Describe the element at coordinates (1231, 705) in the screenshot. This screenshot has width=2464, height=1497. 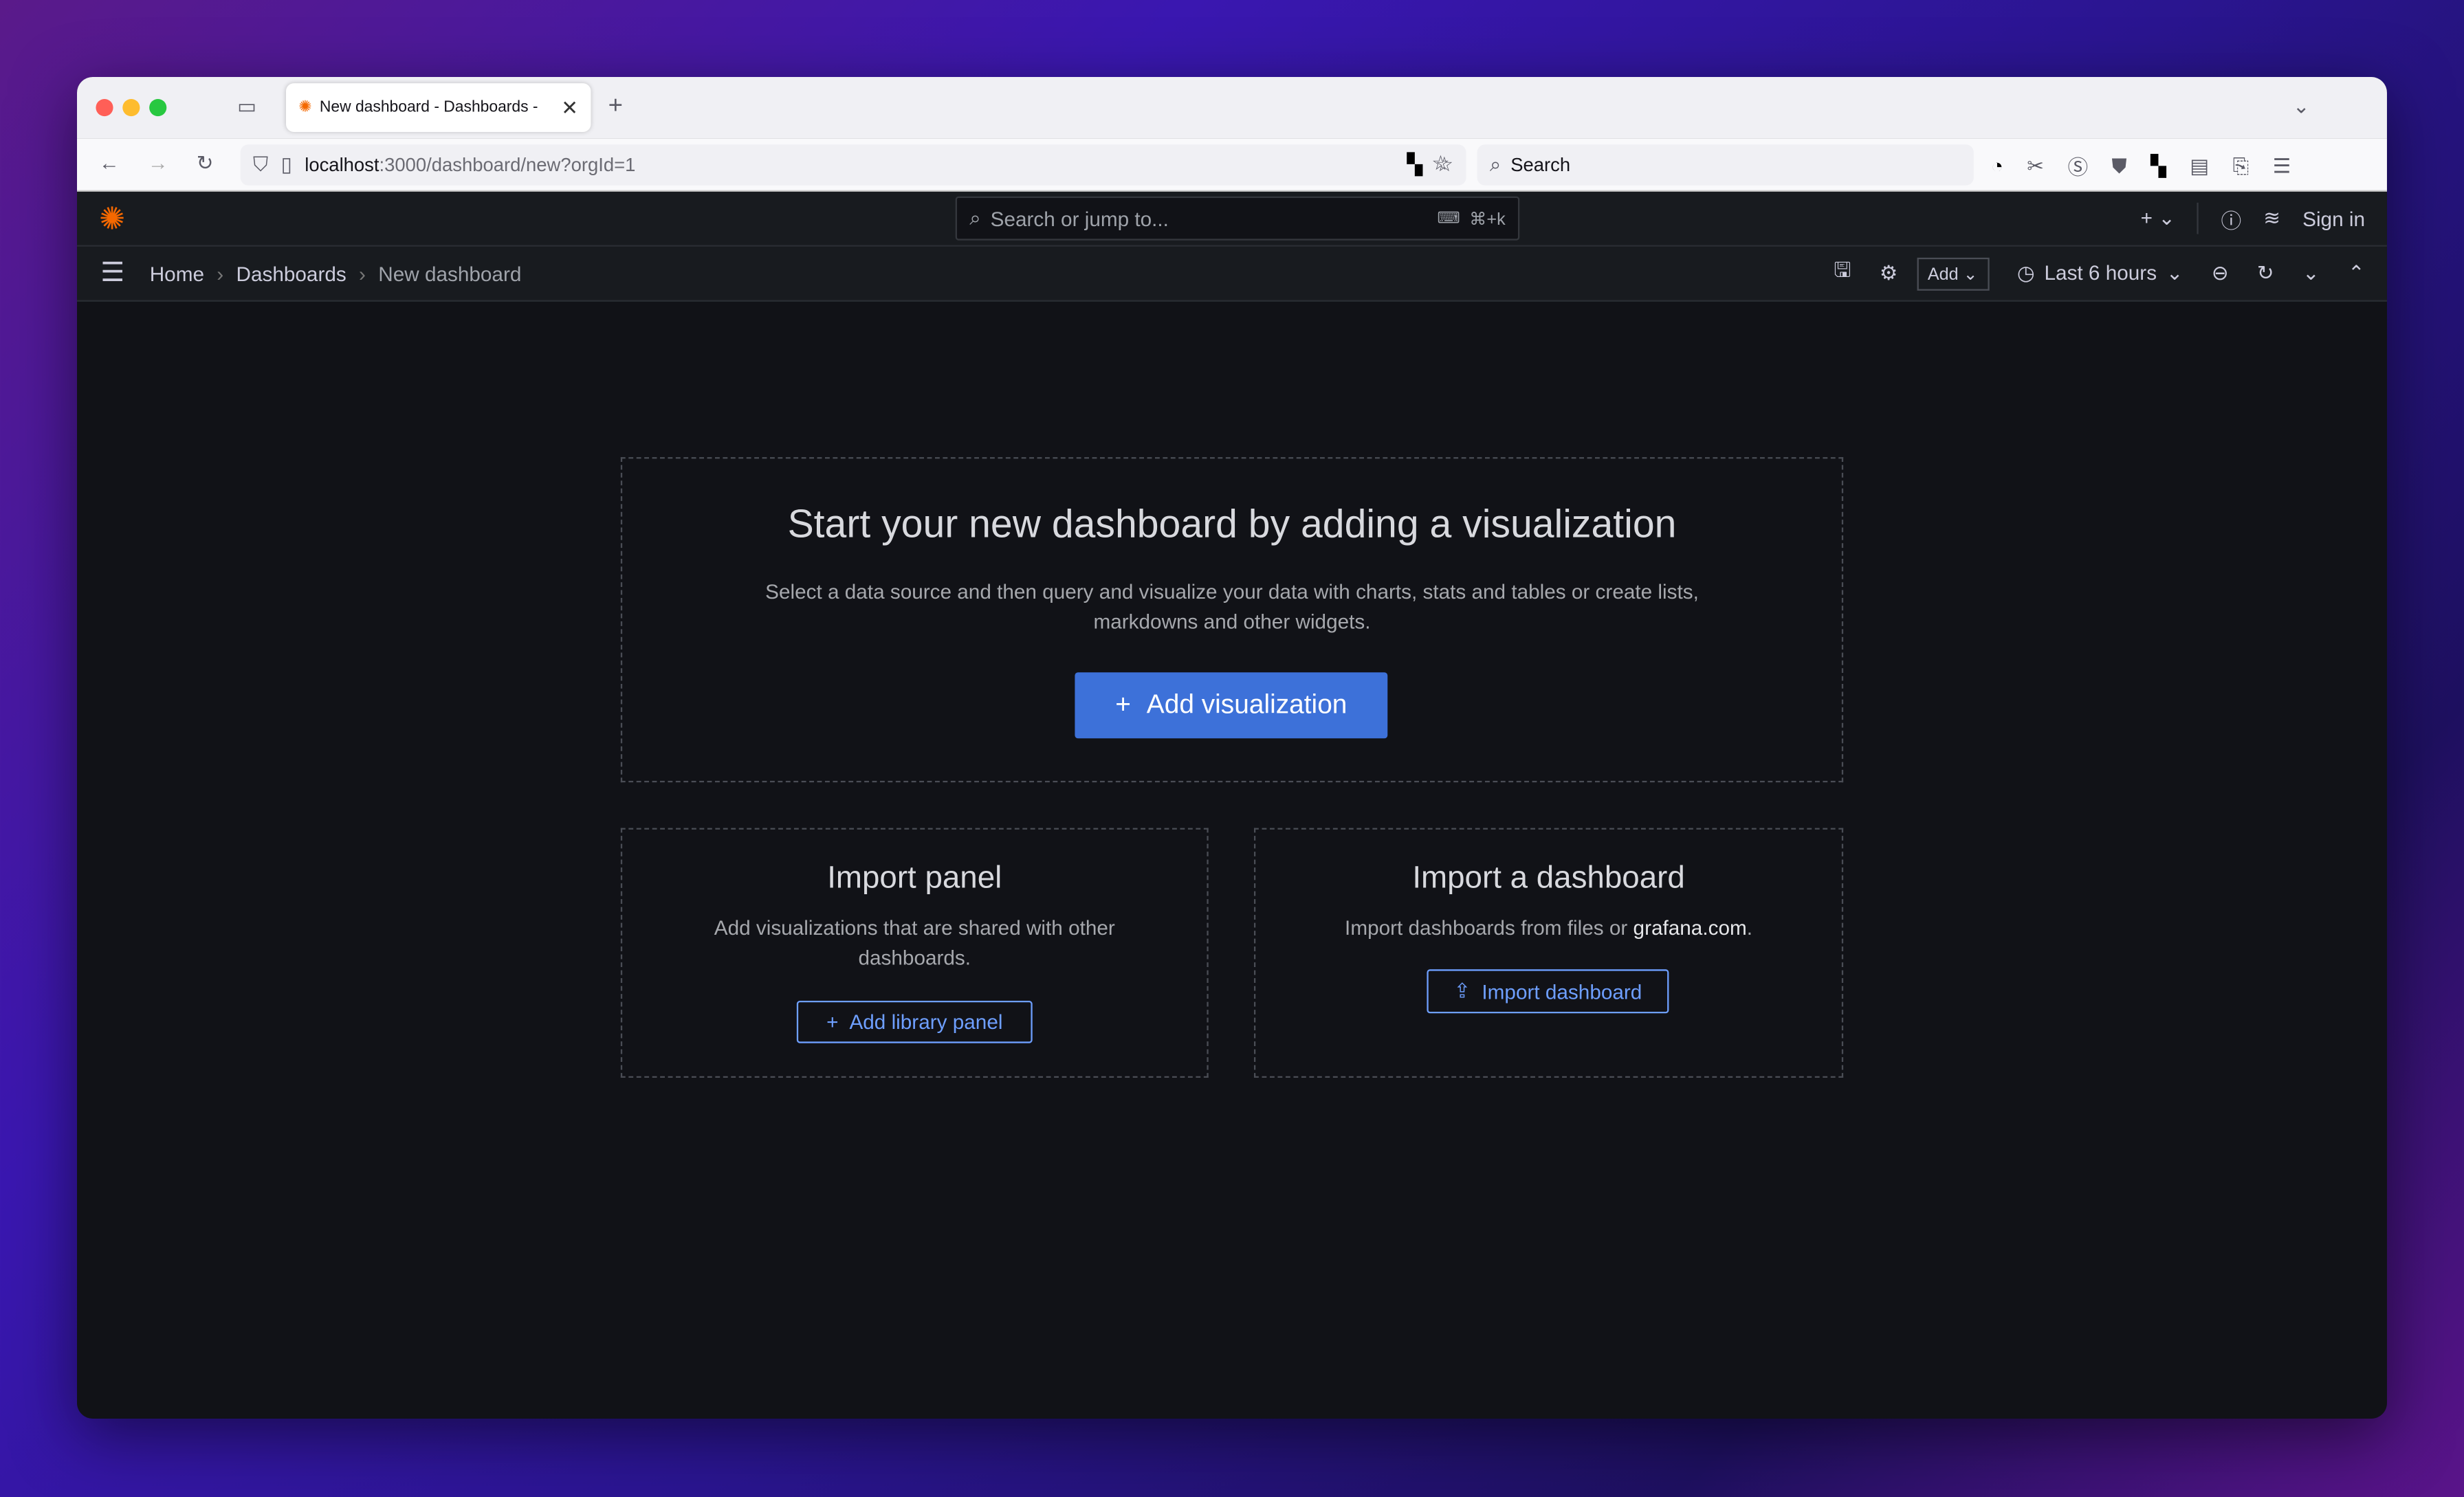
I see `add-visualization-button: + Add visualization` at that location.